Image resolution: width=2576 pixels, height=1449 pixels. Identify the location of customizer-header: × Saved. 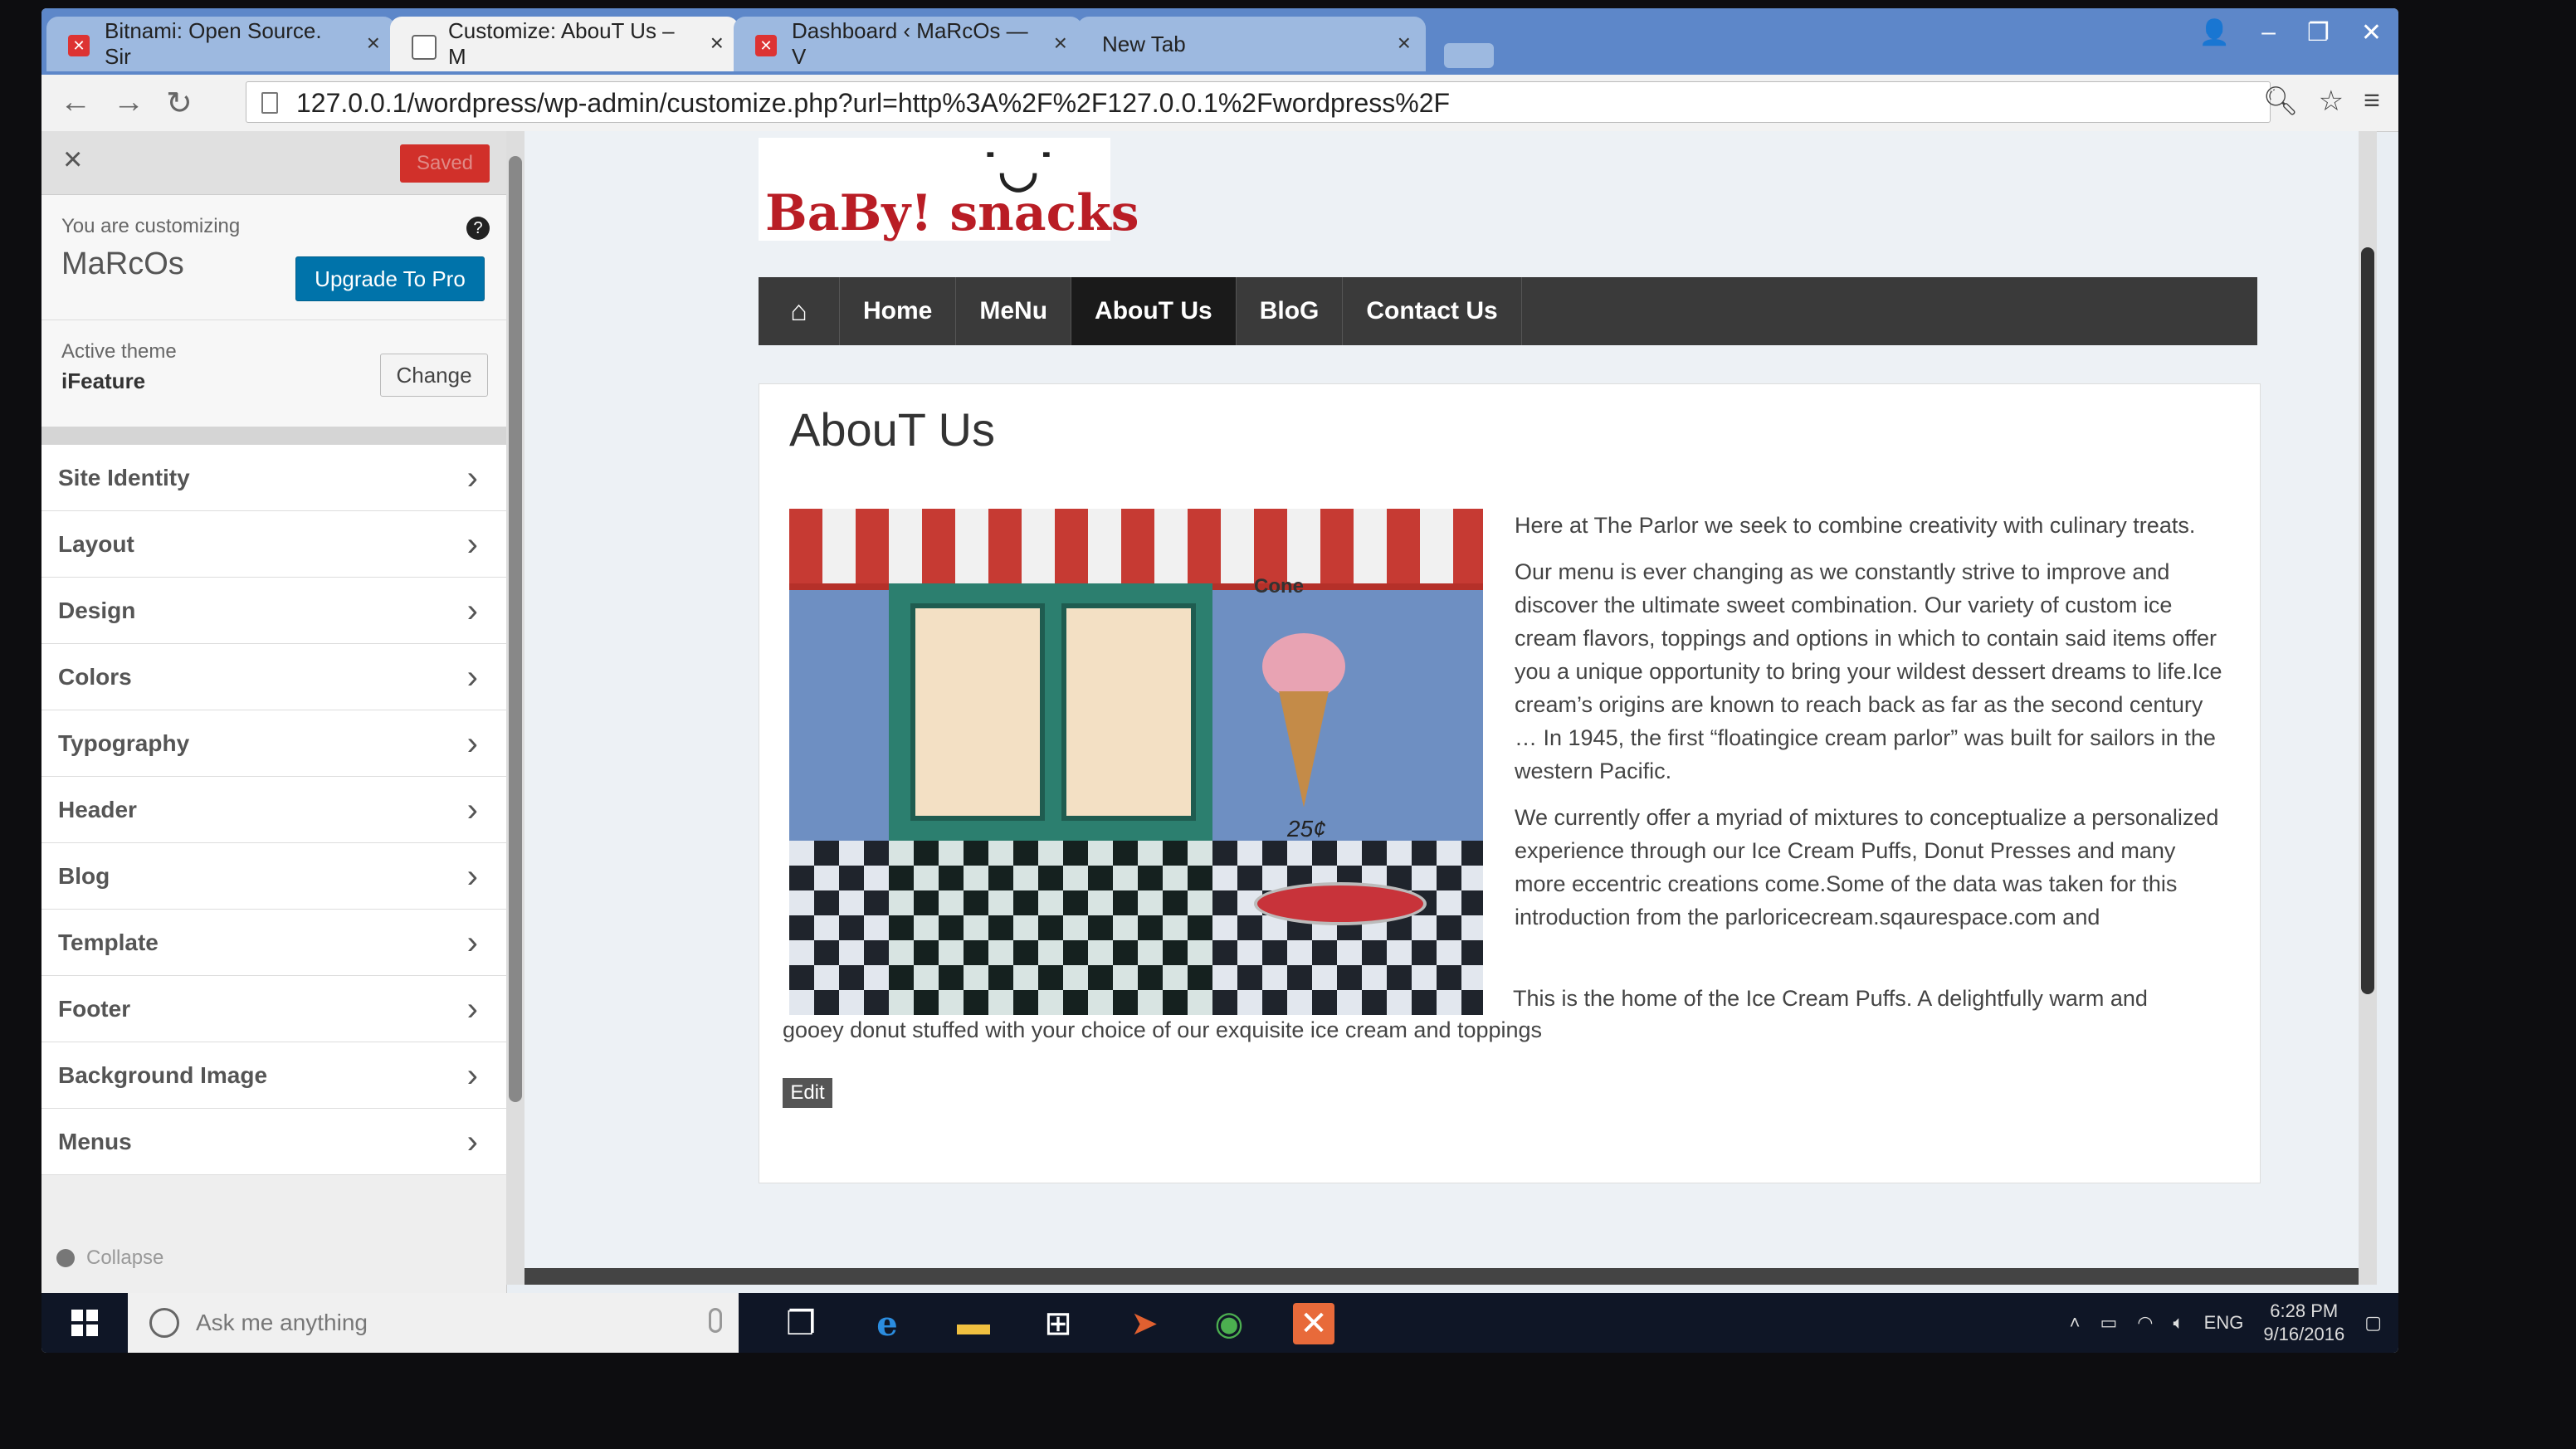
(273, 163).